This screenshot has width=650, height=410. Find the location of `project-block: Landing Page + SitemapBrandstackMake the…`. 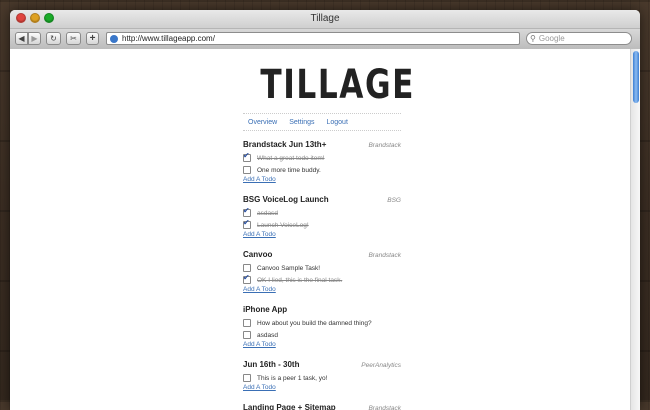

project-block: Landing Page + SitemapBrandstackMake the… is located at coordinates (322, 406).